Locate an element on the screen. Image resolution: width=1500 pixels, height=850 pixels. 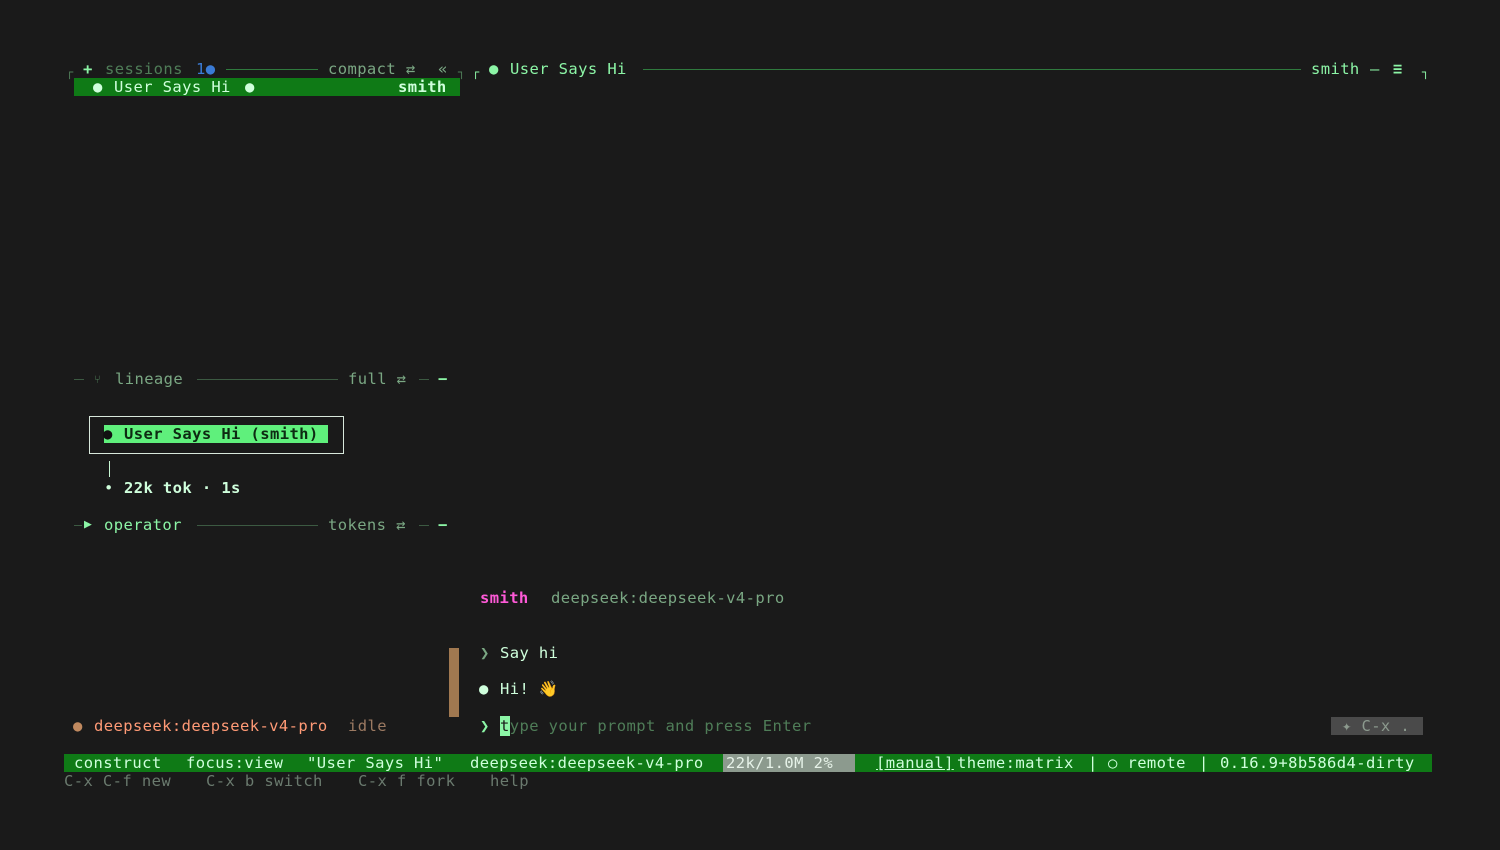
main-corner-top-left: ┌ is located at coordinates (476, 72).